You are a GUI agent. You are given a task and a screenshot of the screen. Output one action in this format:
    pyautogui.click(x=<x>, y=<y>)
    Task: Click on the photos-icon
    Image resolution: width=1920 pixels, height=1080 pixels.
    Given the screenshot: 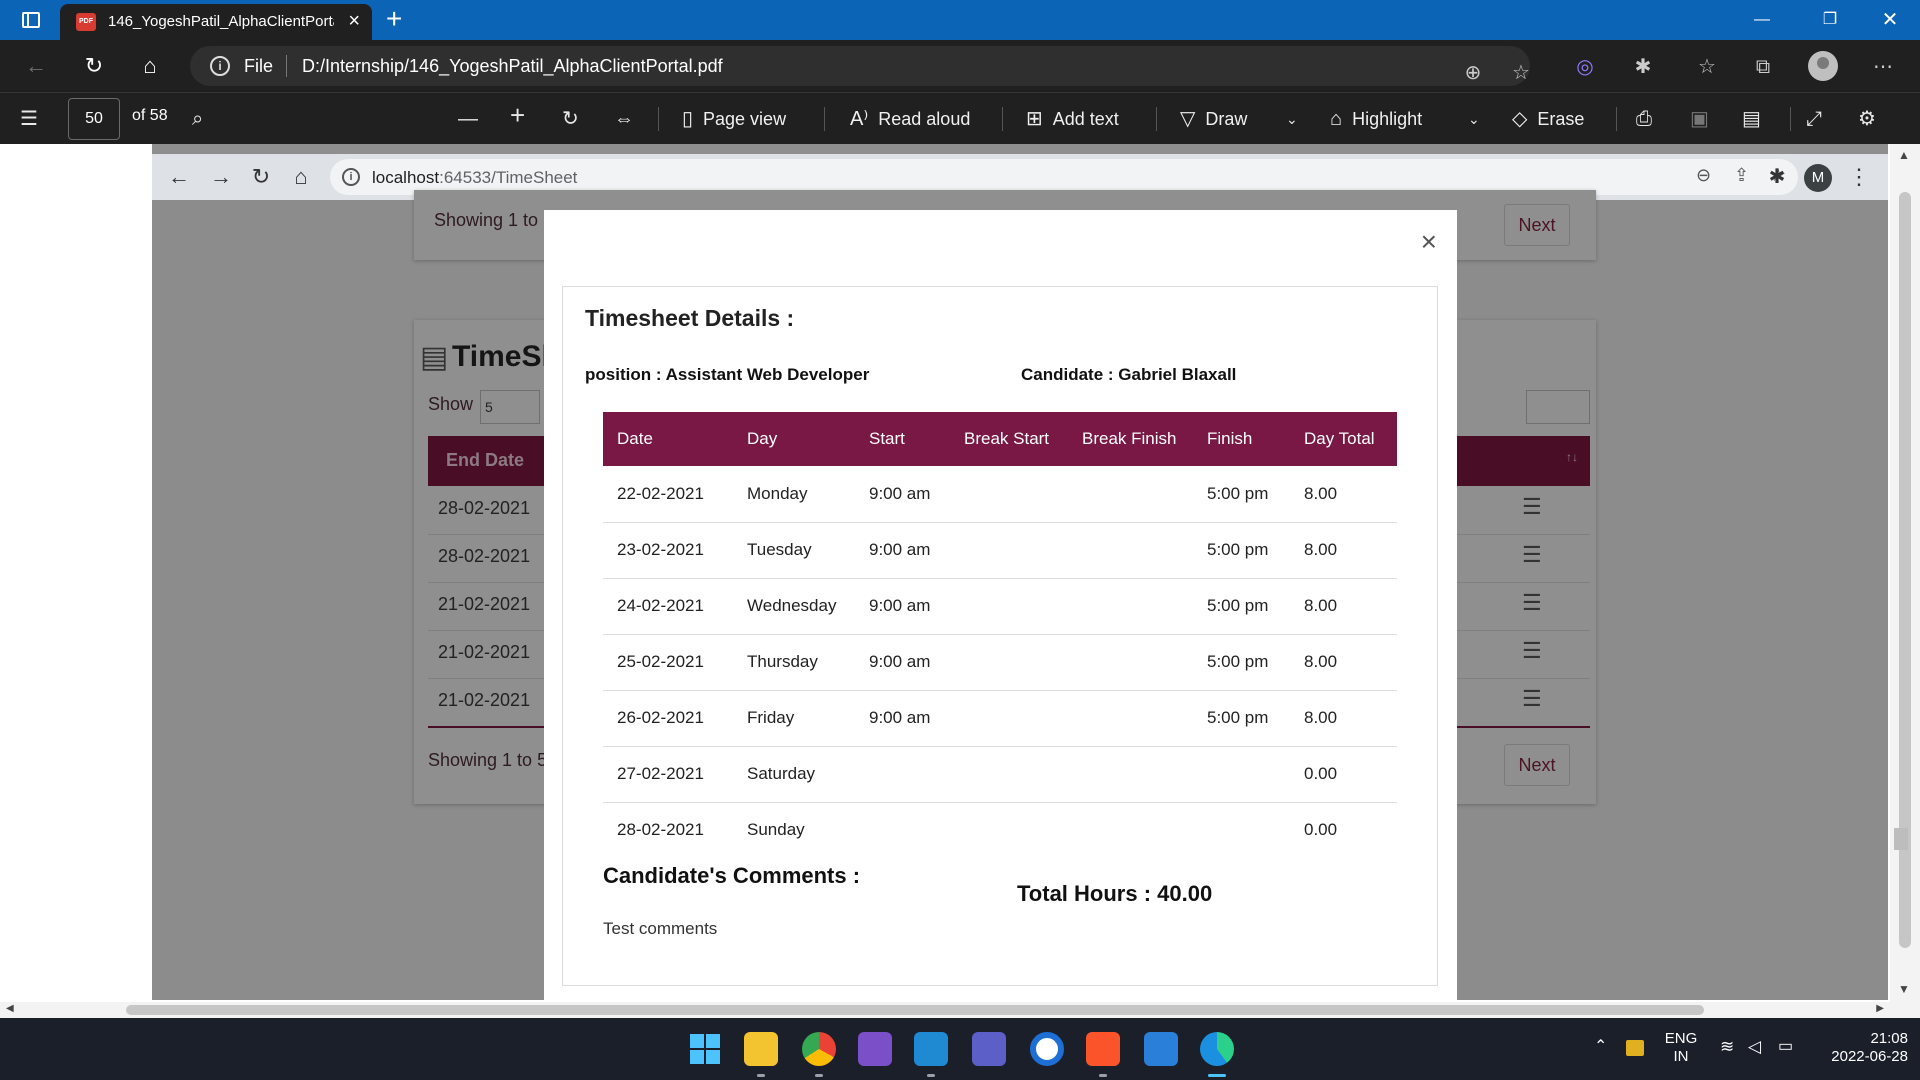 What is the action you would take?
    pyautogui.click(x=1161, y=1049)
    